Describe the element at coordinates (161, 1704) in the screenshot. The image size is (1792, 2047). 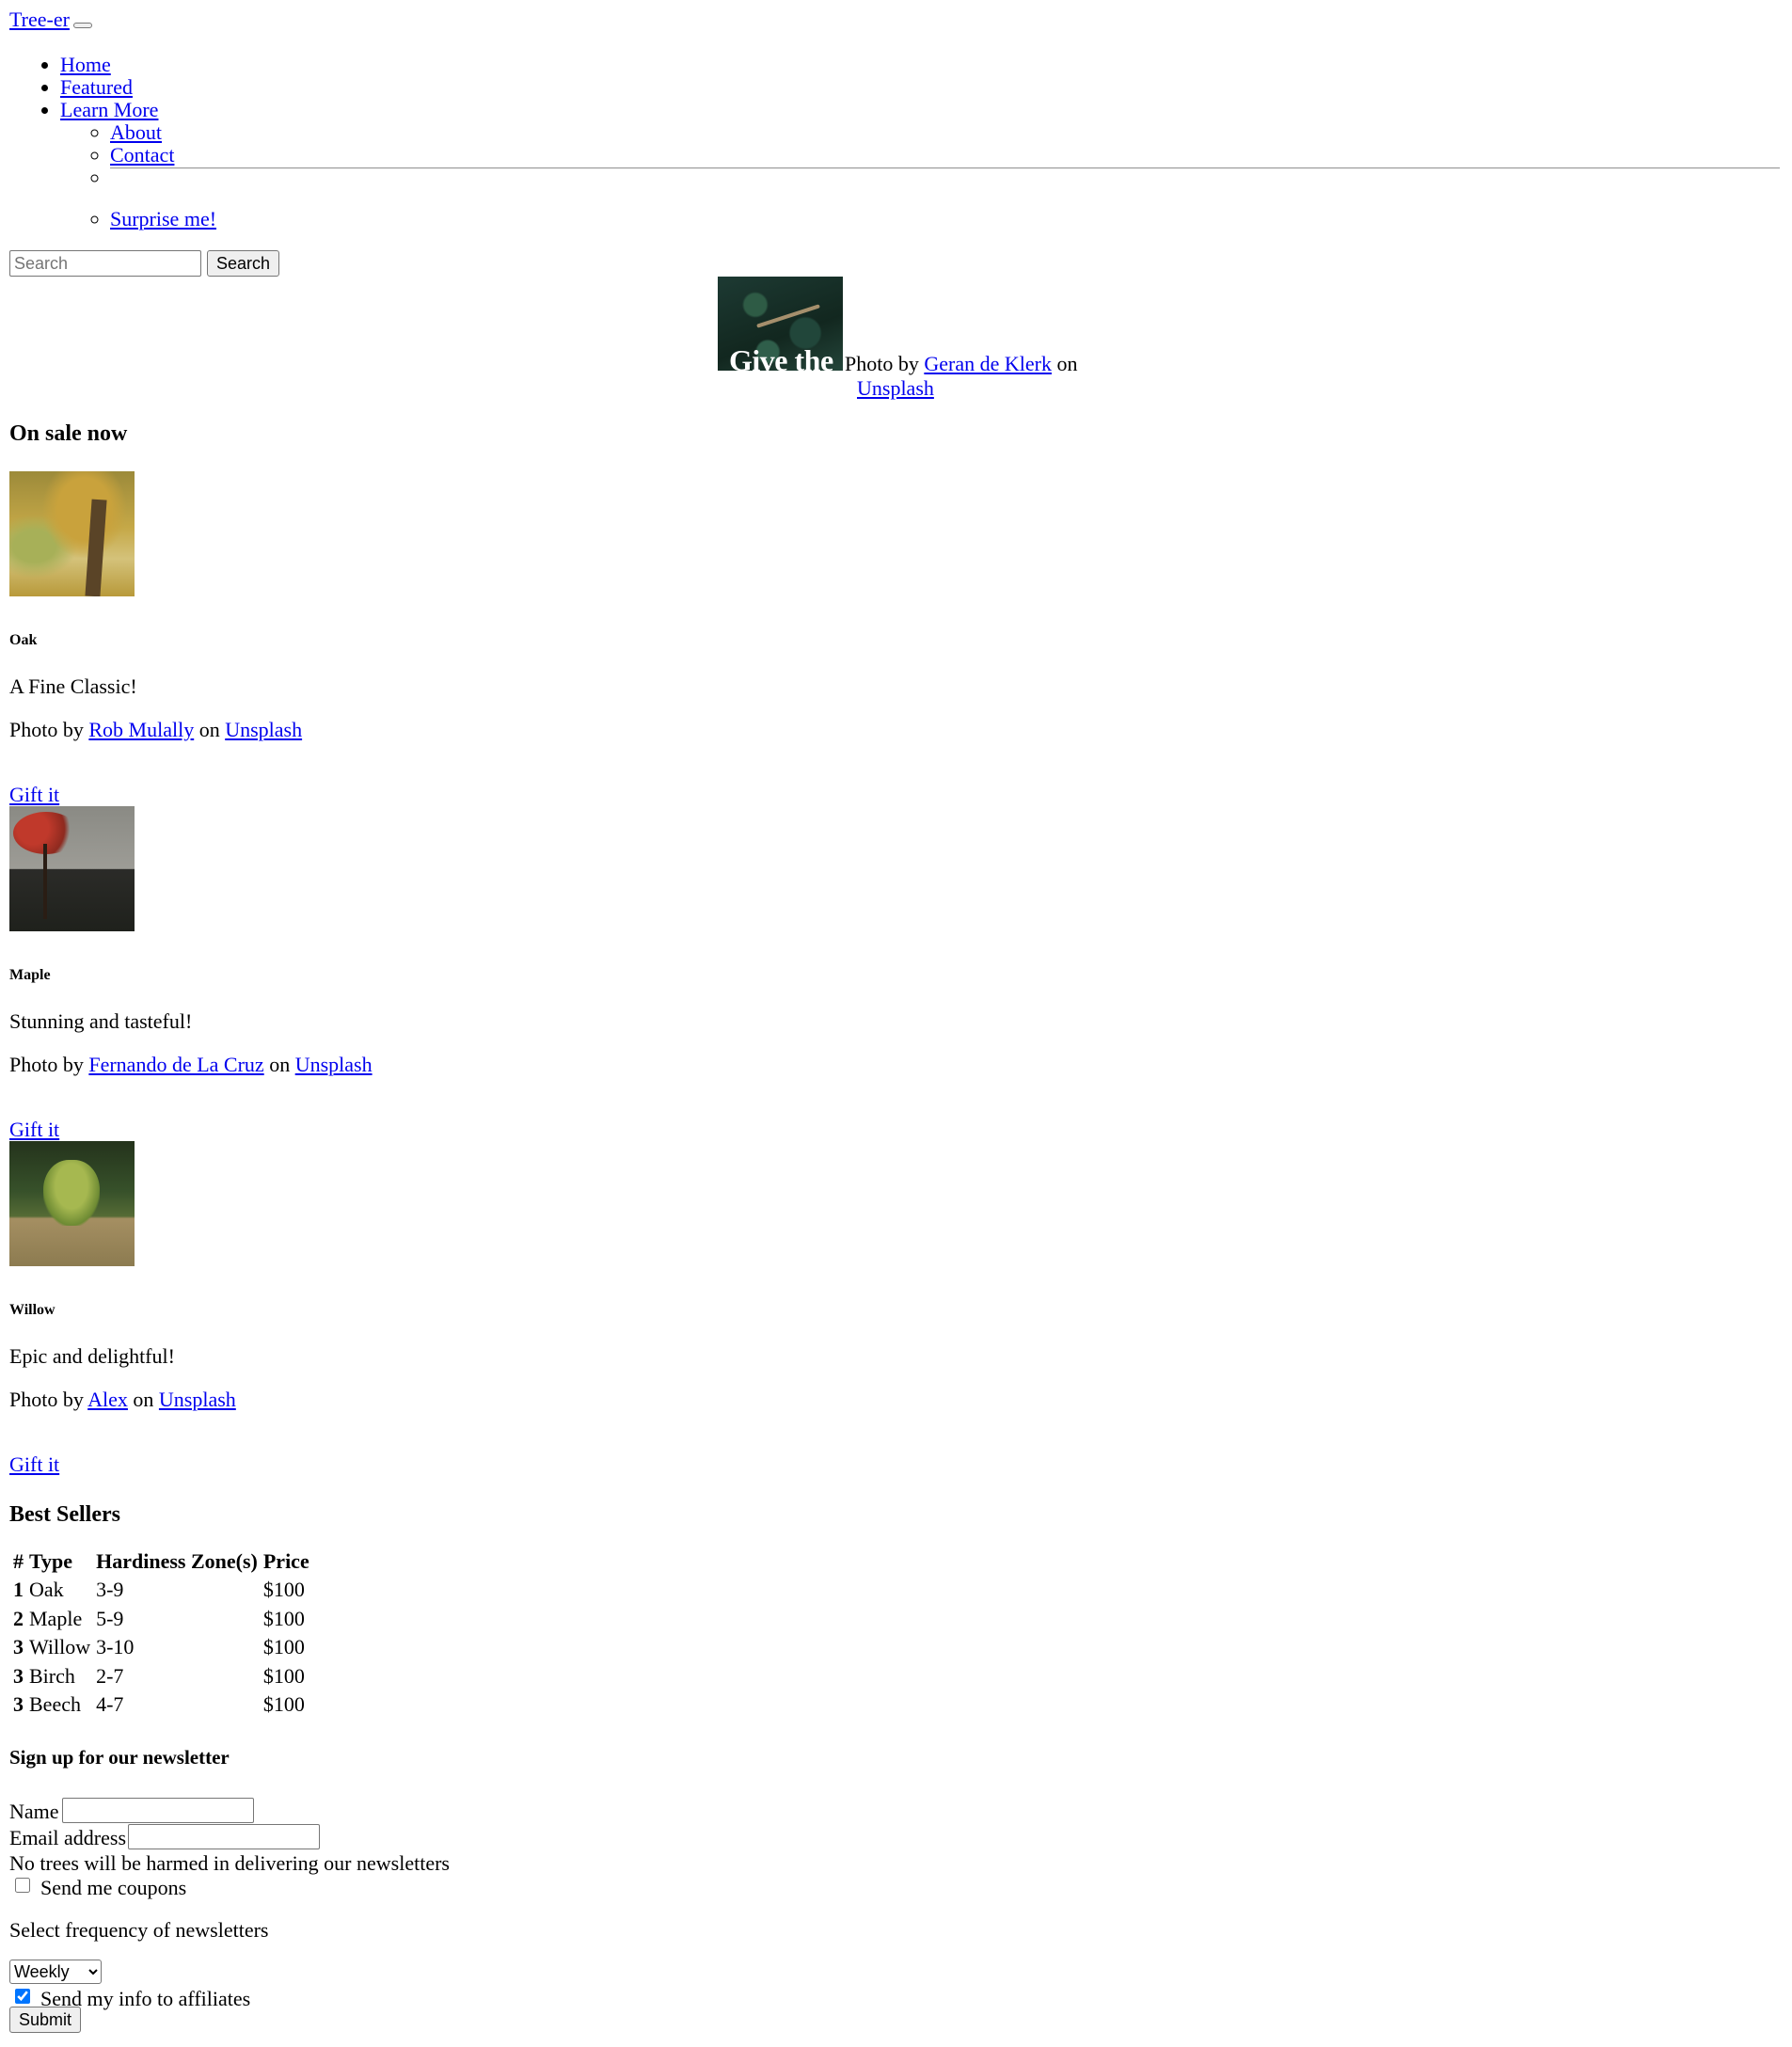
I see `table-row: 3 Beech 4-7 $100` at that location.